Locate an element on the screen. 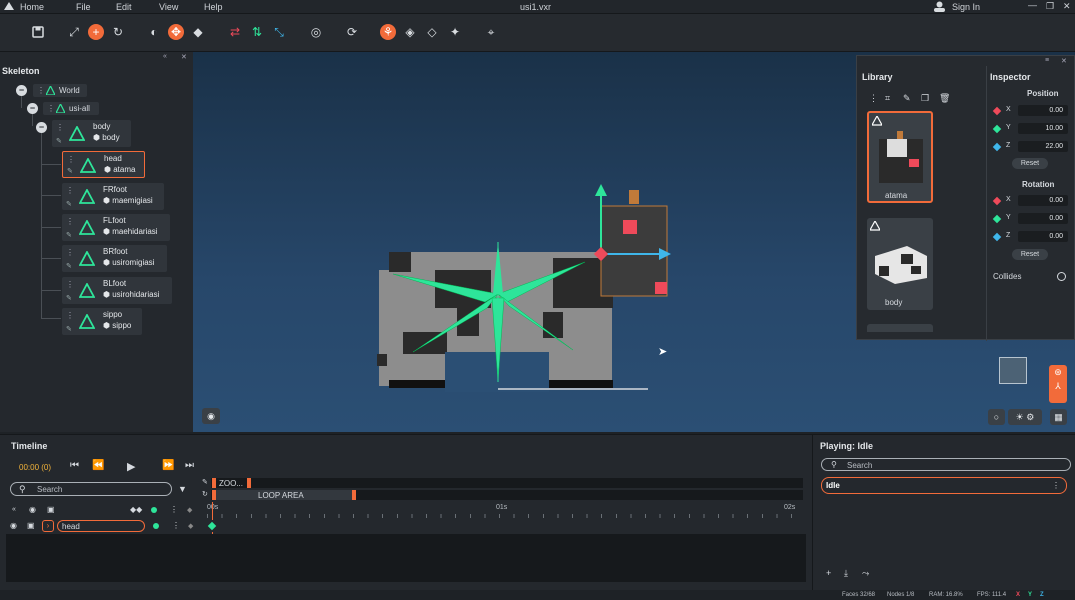 This screenshot has height=600, width=1075. rotation-y-field: 0.00 is located at coordinates (1043, 218).